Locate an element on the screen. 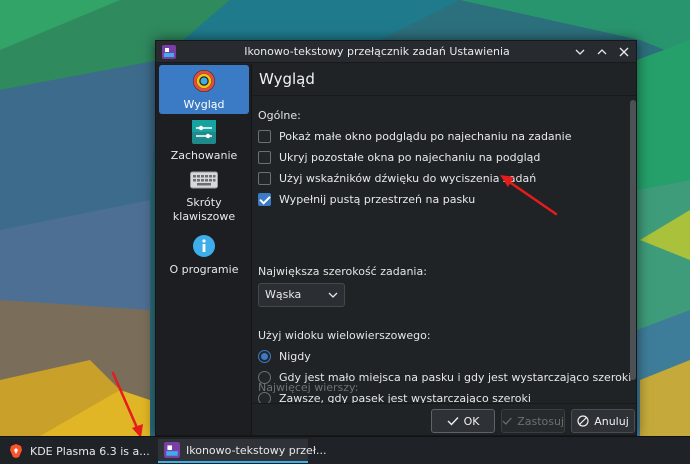 The height and width of the screenshot is (464, 690). info-icon is located at coordinates (204, 246).